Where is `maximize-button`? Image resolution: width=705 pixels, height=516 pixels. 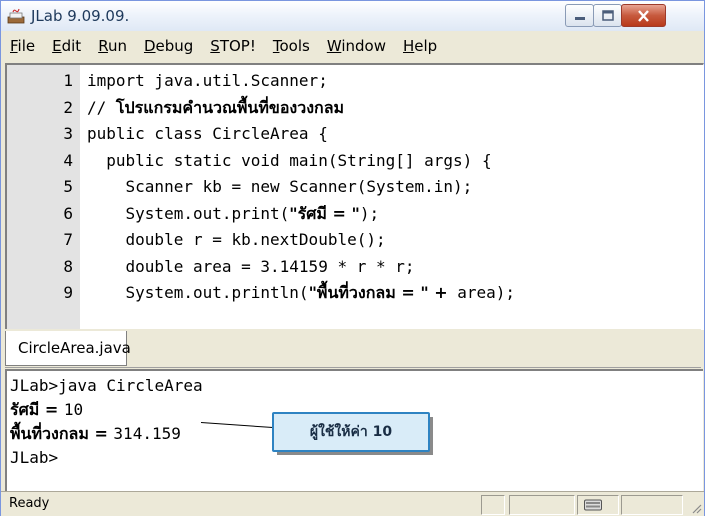
maximize-button is located at coordinates (607, 15).